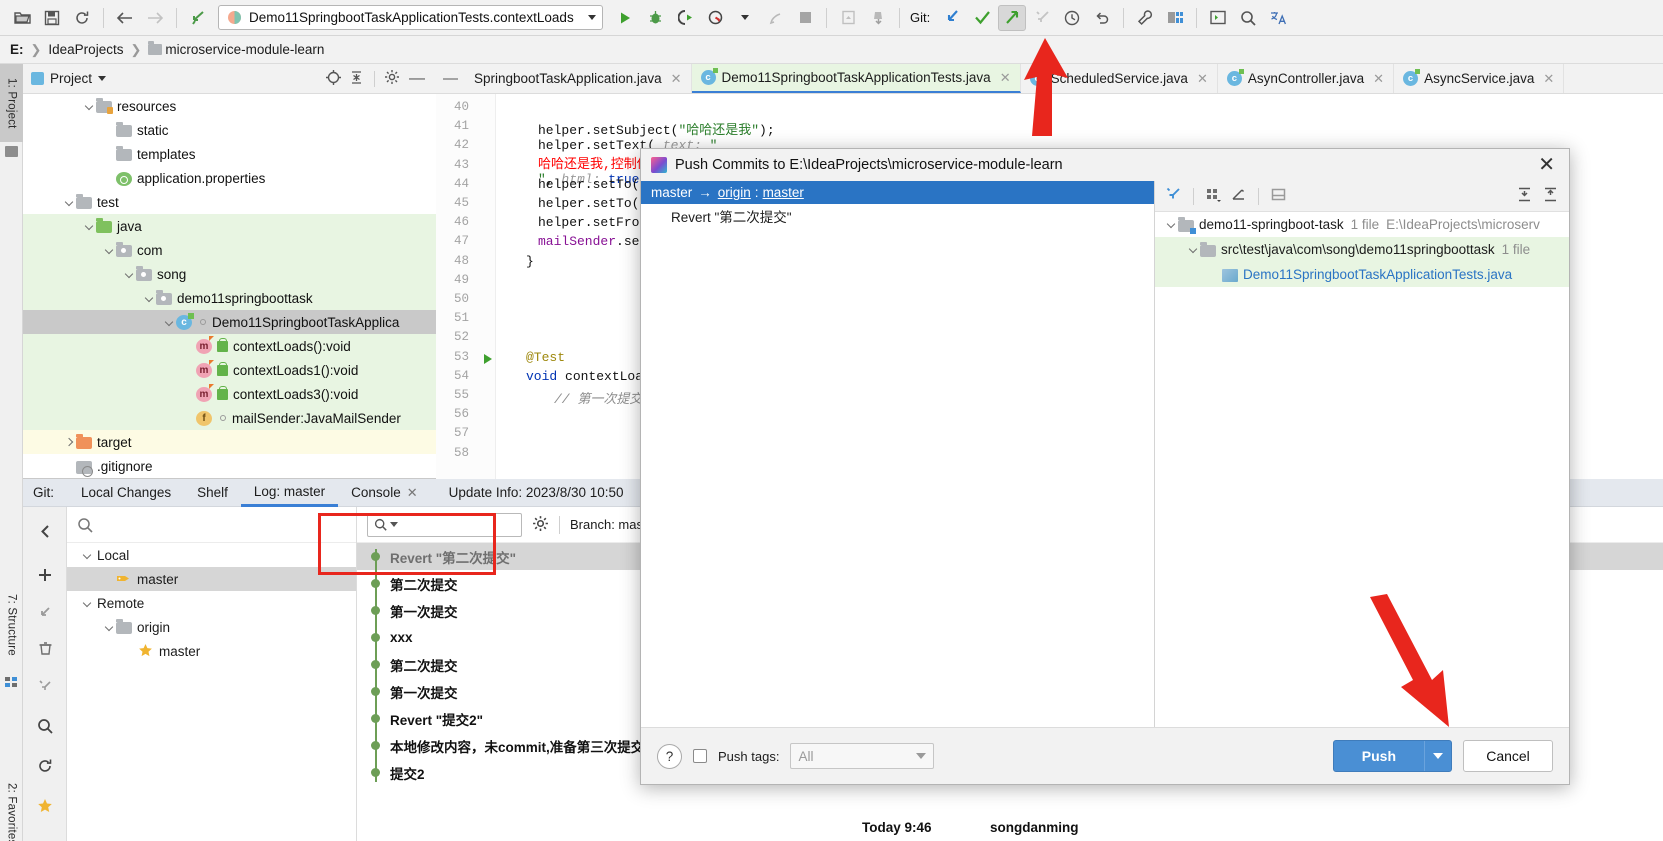  Describe the element at coordinates (715, 18) in the screenshot. I see `profile-icon` at that location.